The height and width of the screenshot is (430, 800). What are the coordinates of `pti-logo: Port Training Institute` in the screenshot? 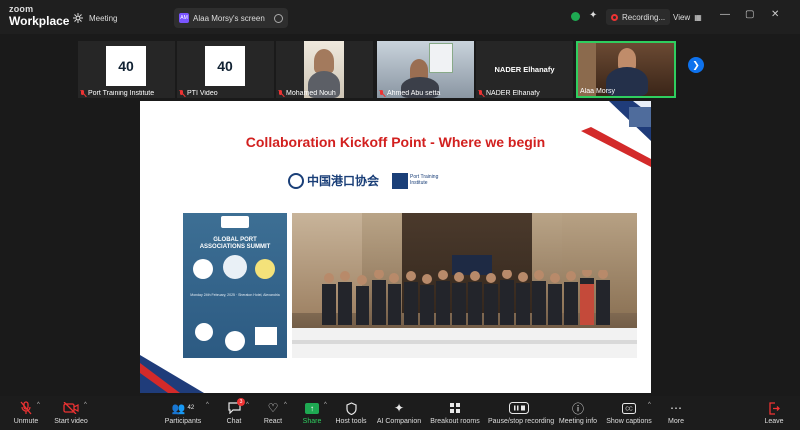 It's located at (415, 180).